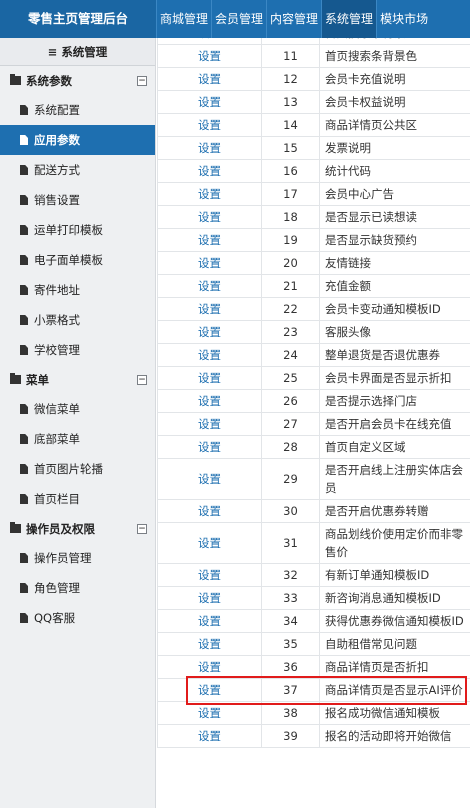 The height and width of the screenshot is (808, 470). What do you see at coordinates (77, 170) in the screenshot?
I see `sidebar-item: 配送方式` at bounding box center [77, 170].